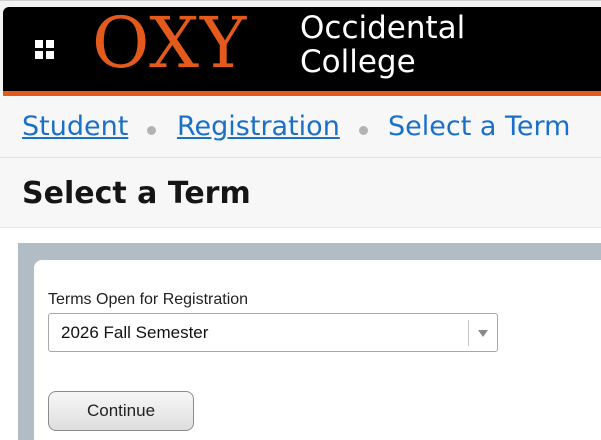 The height and width of the screenshot is (440, 601). I want to click on grid-menu-icon, so click(45, 50).